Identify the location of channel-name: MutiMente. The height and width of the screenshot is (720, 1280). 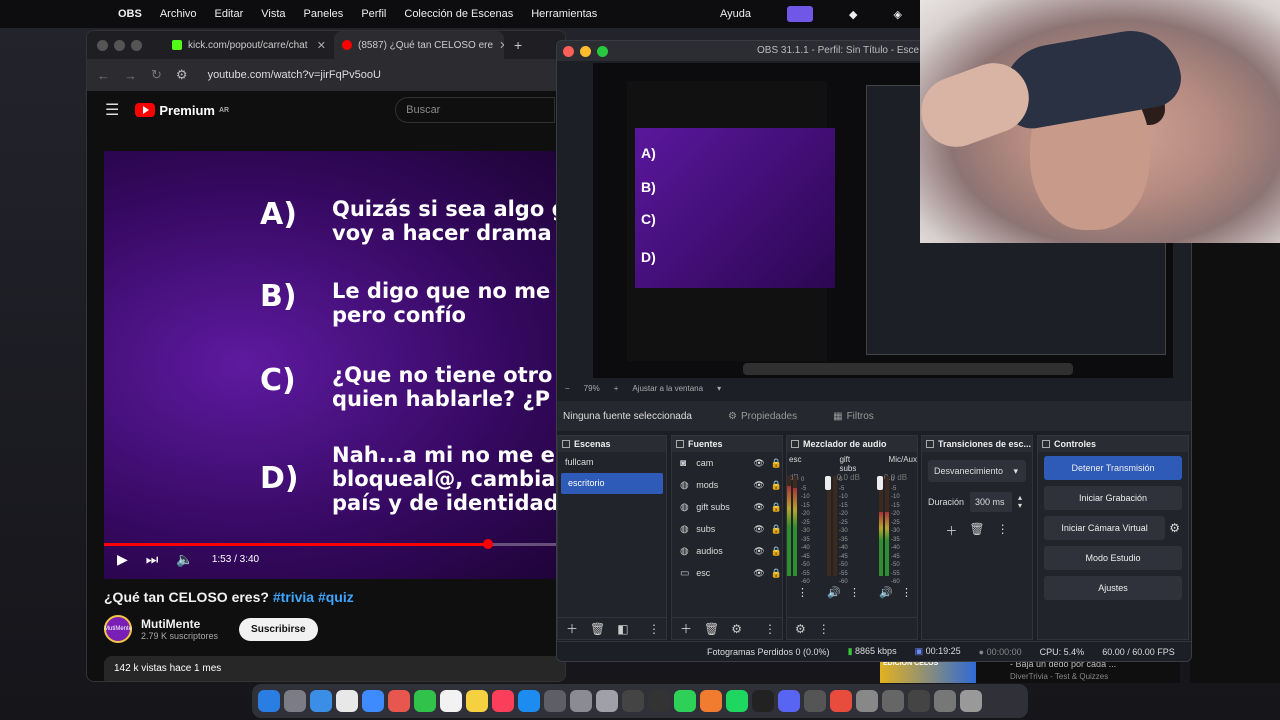
(179, 624).